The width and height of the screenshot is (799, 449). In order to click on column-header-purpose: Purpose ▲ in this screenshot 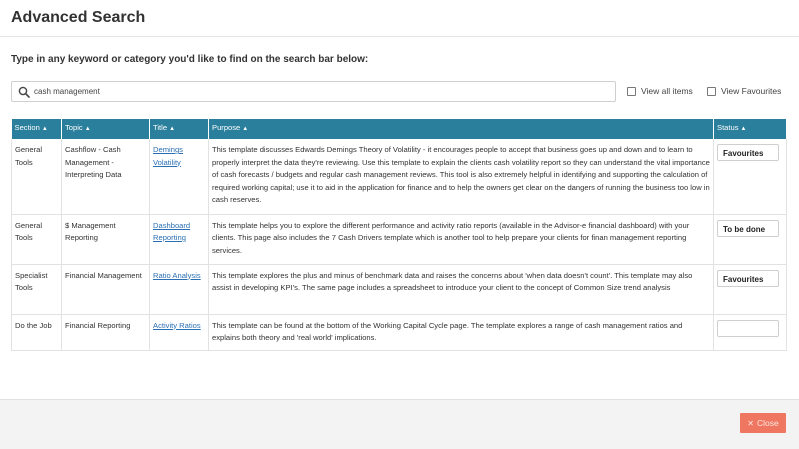, I will do `click(461, 129)`.